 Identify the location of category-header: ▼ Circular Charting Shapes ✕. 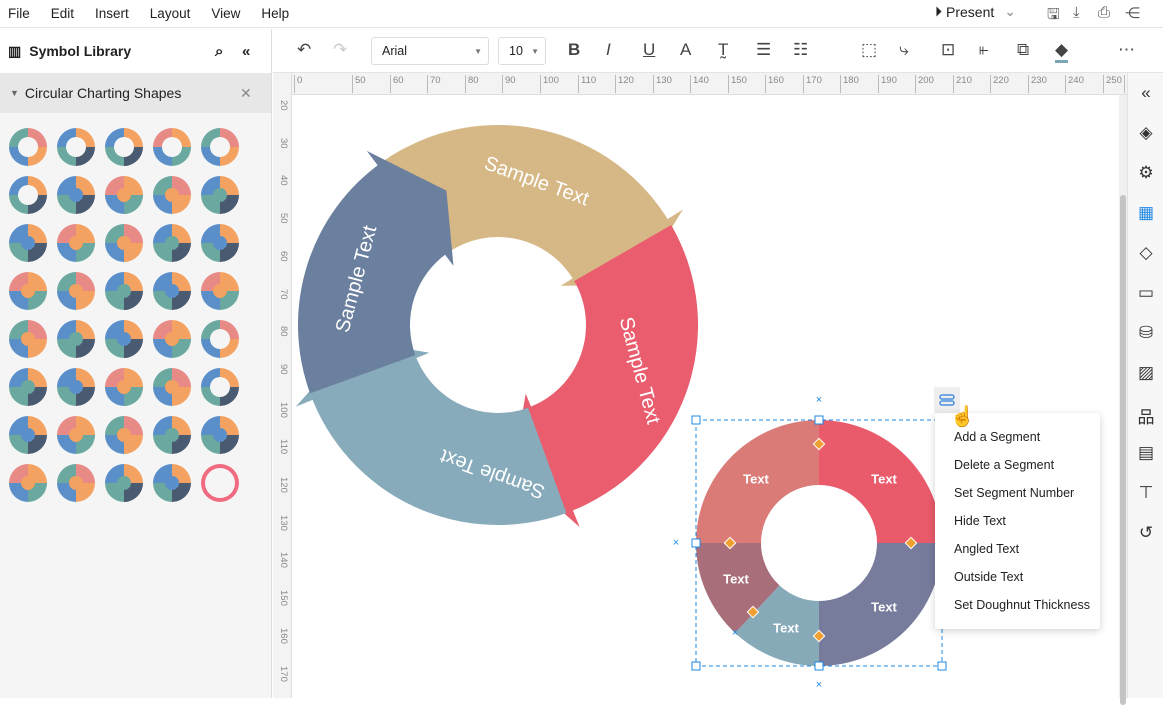
(135, 93).